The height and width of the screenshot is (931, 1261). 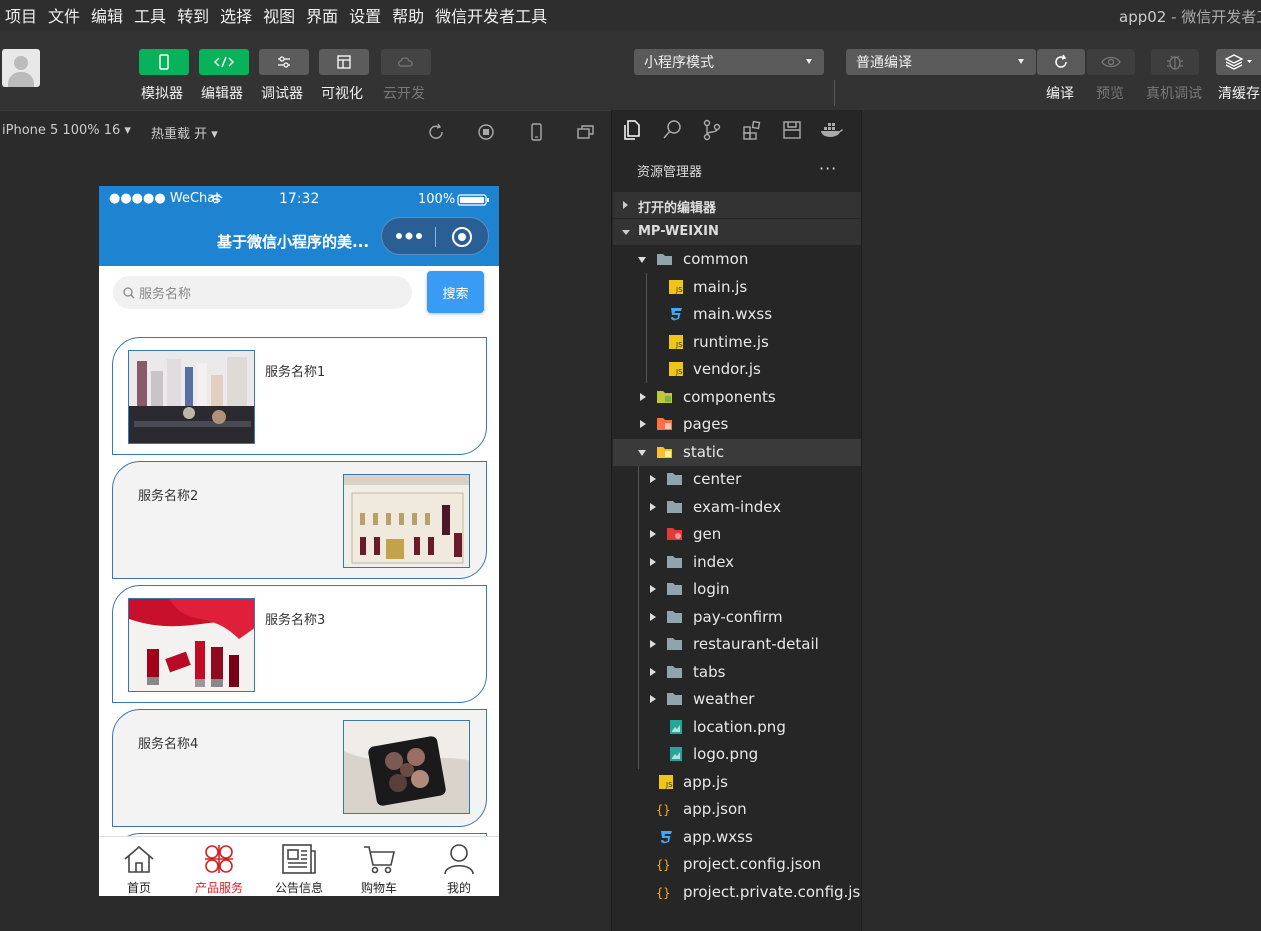 What do you see at coordinates (284, 62) in the screenshot?
I see `debugger-button` at bounding box center [284, 62].